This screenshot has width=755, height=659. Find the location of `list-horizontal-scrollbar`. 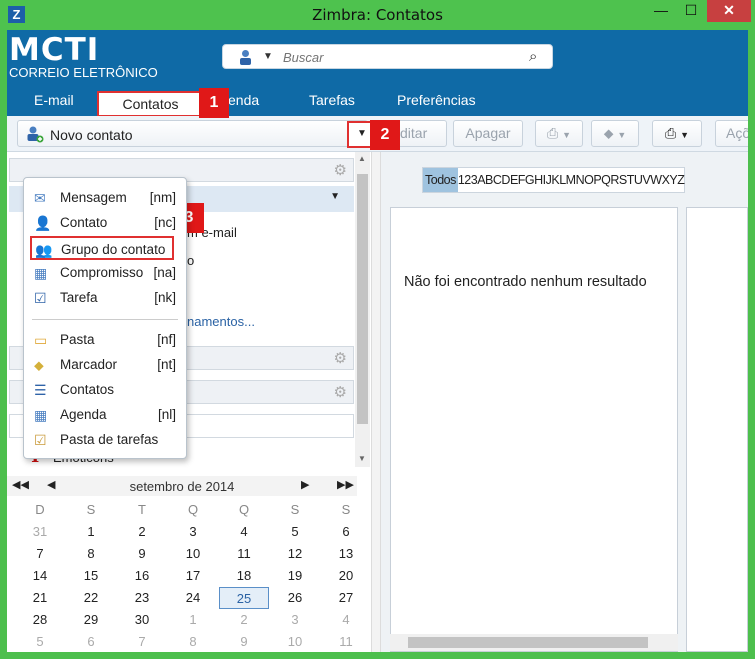

list-horizontal-scrollbar is located at coordinates (534, 642).